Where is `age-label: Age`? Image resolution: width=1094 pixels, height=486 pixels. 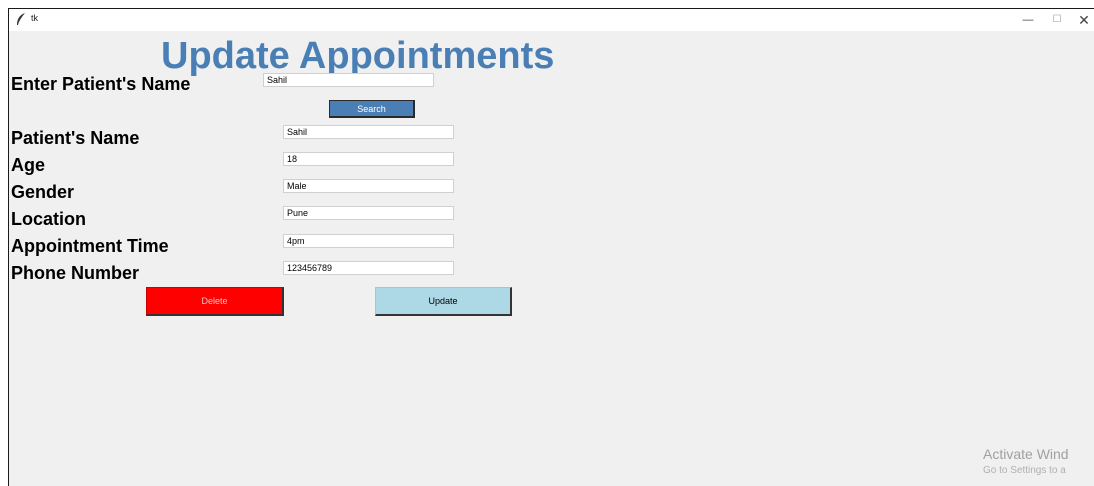
age-label: Age is located at coordinates (28, 165).